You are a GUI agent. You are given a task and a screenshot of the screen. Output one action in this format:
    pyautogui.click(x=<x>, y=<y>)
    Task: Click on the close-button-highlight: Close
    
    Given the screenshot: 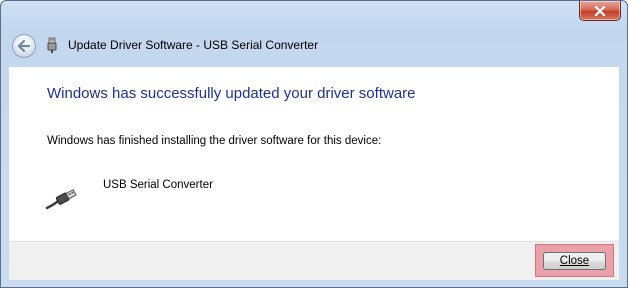 What is the action you would take?
    pyautogui.click(x=574, y=260)
    